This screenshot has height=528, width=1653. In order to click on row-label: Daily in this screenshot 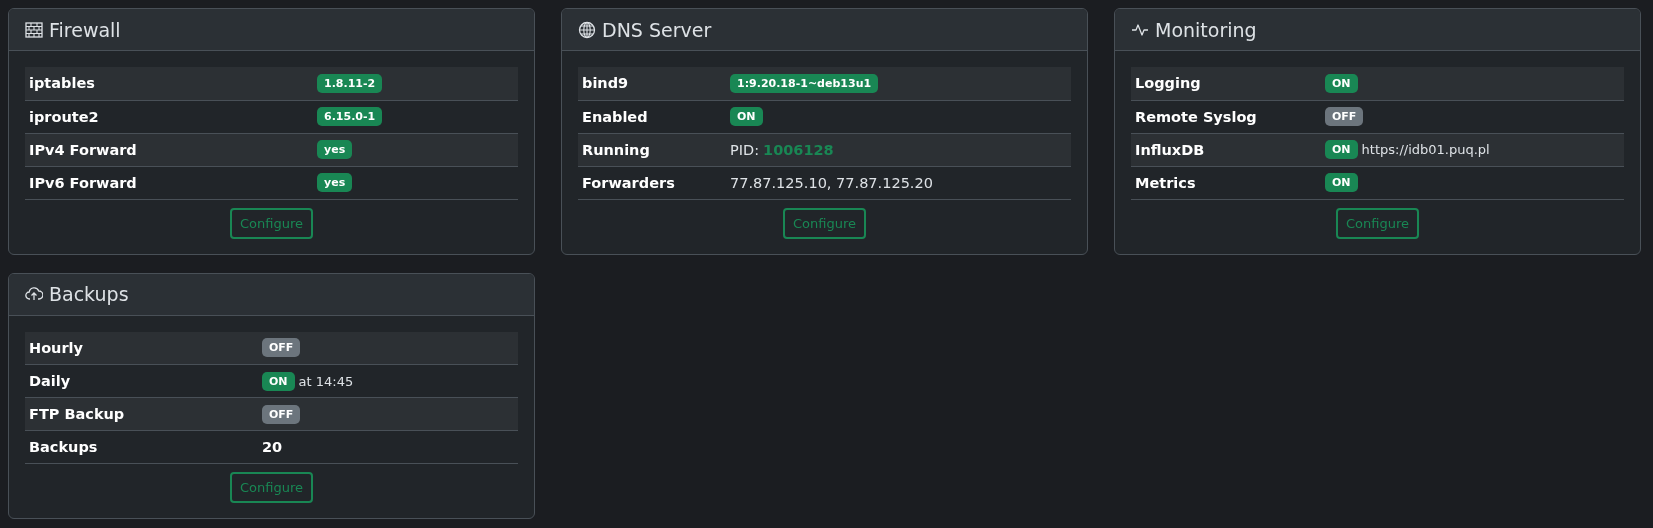, I will do `click(141, 381)`.